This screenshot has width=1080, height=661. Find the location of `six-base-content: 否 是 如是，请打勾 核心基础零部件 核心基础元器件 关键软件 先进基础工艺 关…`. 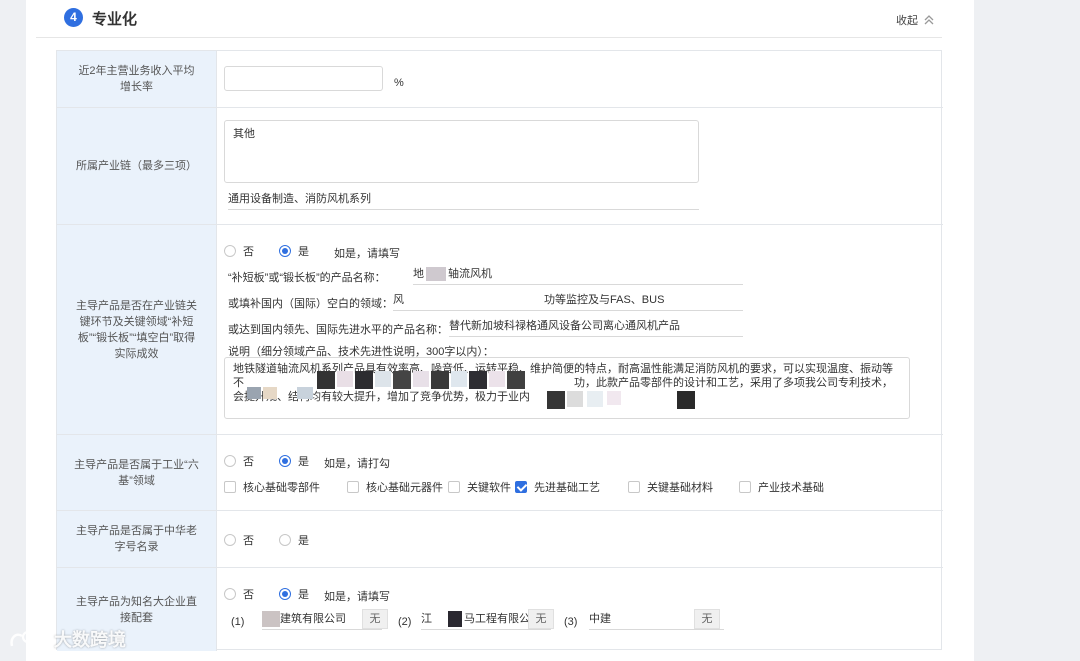

six-base-content: 否 是 如是，请打勾 核心基础零部件 核心基础元器件 关键软件 先进基础工艺 关… is located at coordinates (580, 472).